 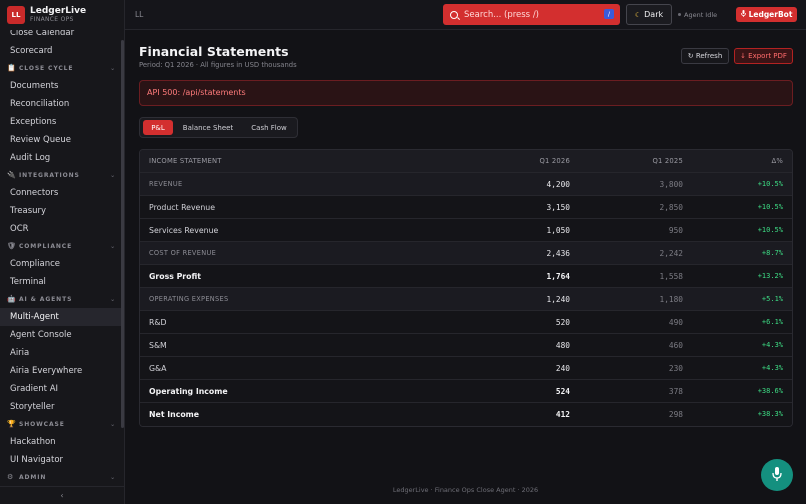 I want to click on tab-pnl: P&L, so click(x=158, y=127).